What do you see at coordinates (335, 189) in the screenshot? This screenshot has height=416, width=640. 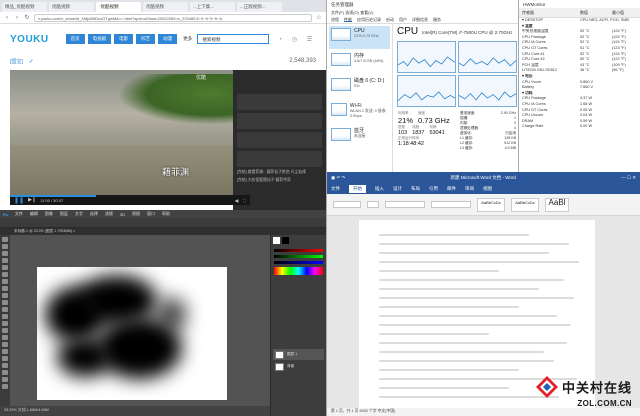 I see `ribbon-tab: 文件` at bounding box center [335, 189].